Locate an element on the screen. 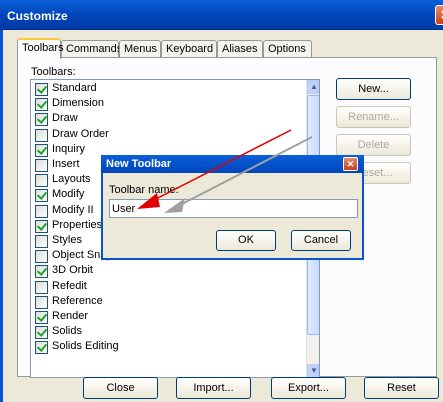  reset-button-label: Reset is located at coordinates (401, 388).